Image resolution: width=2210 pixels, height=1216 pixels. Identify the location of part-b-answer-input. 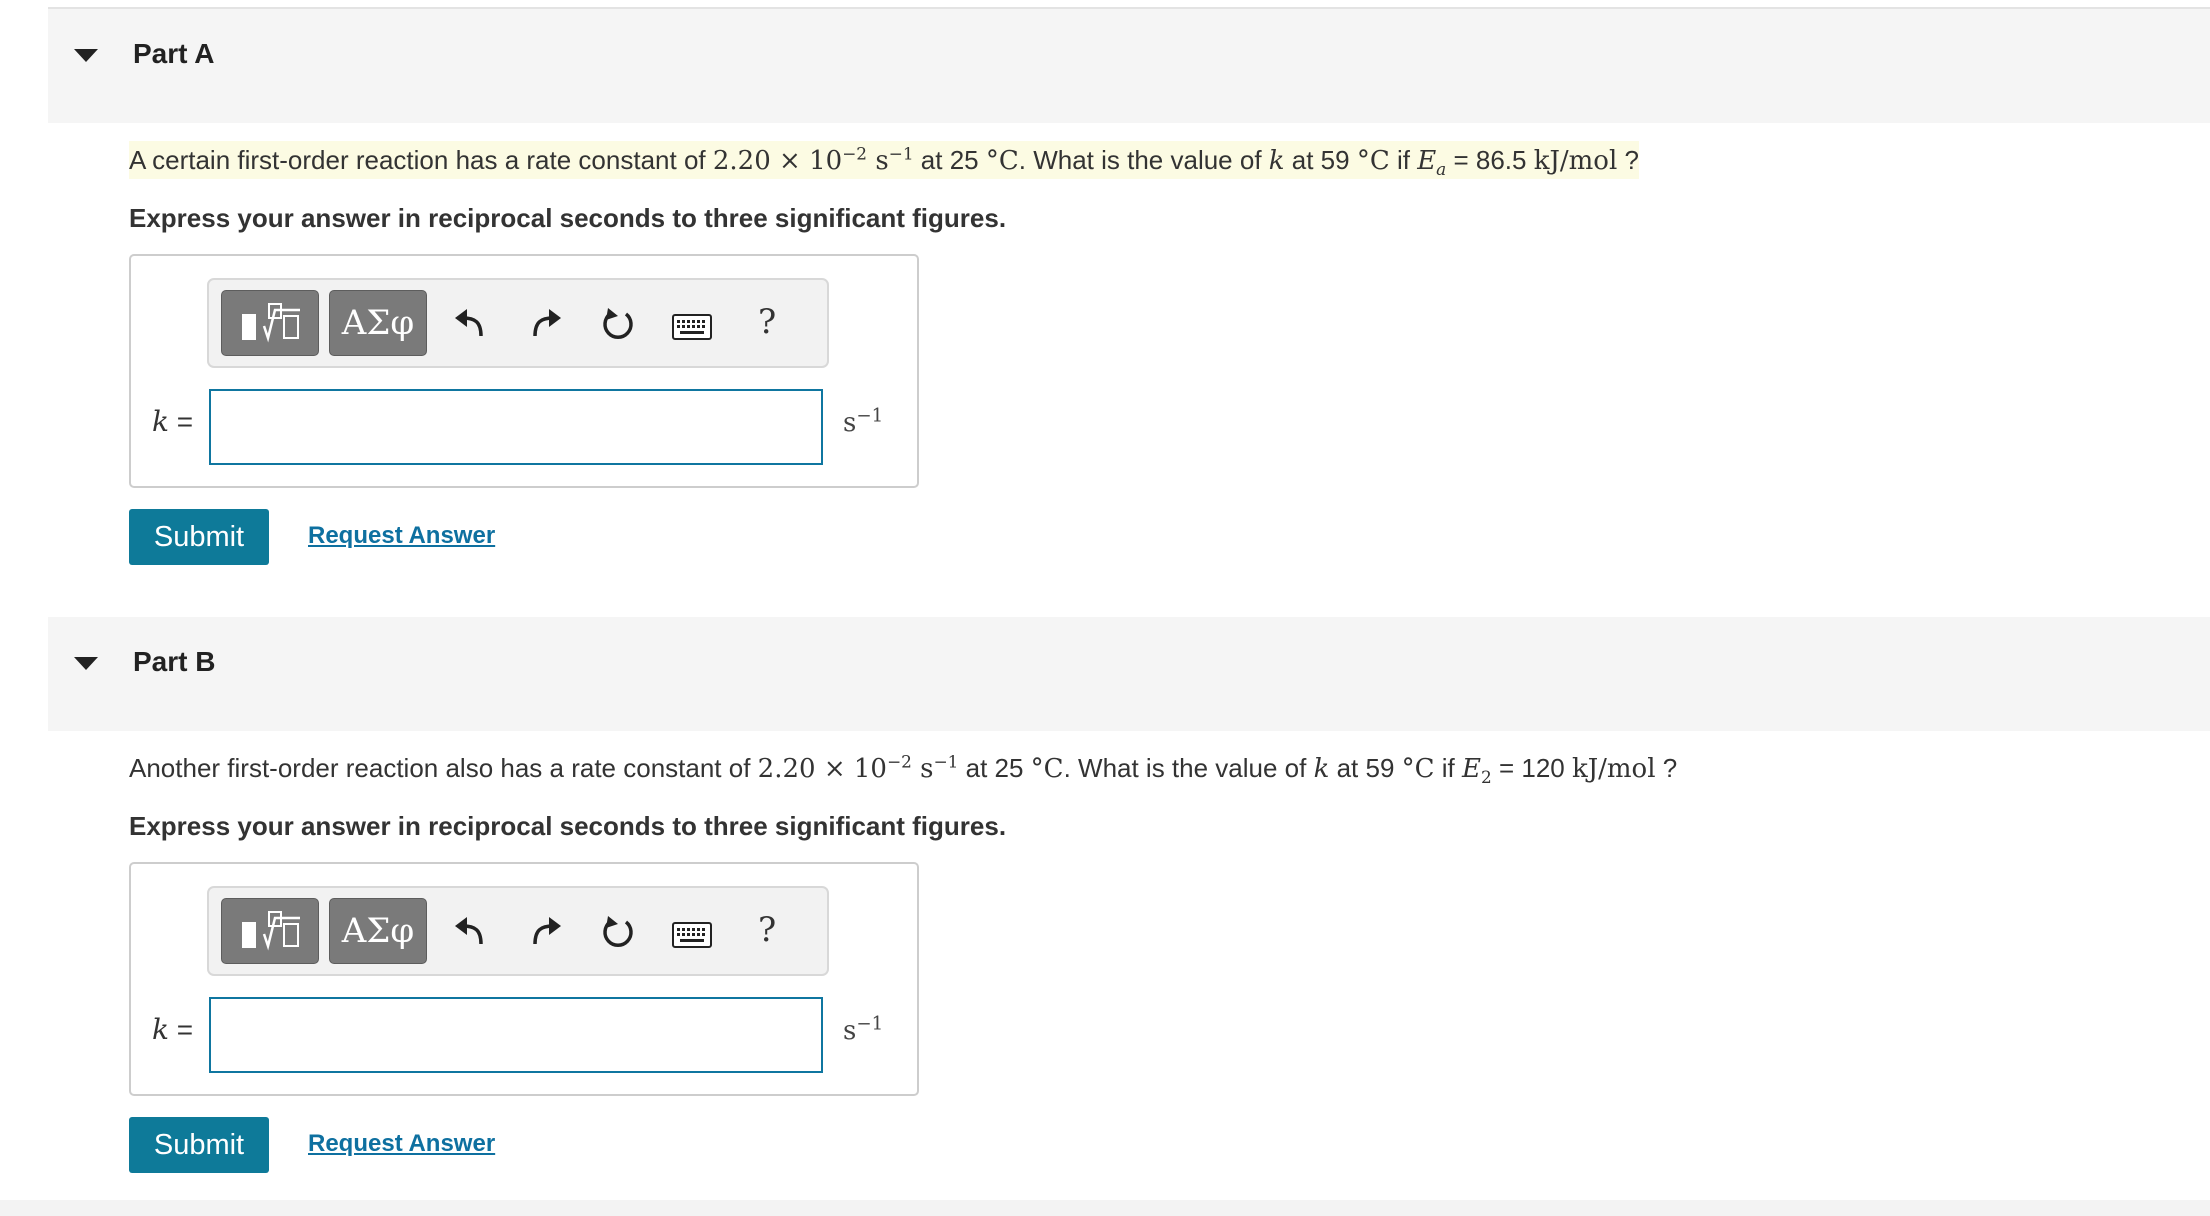
(516, 1035).